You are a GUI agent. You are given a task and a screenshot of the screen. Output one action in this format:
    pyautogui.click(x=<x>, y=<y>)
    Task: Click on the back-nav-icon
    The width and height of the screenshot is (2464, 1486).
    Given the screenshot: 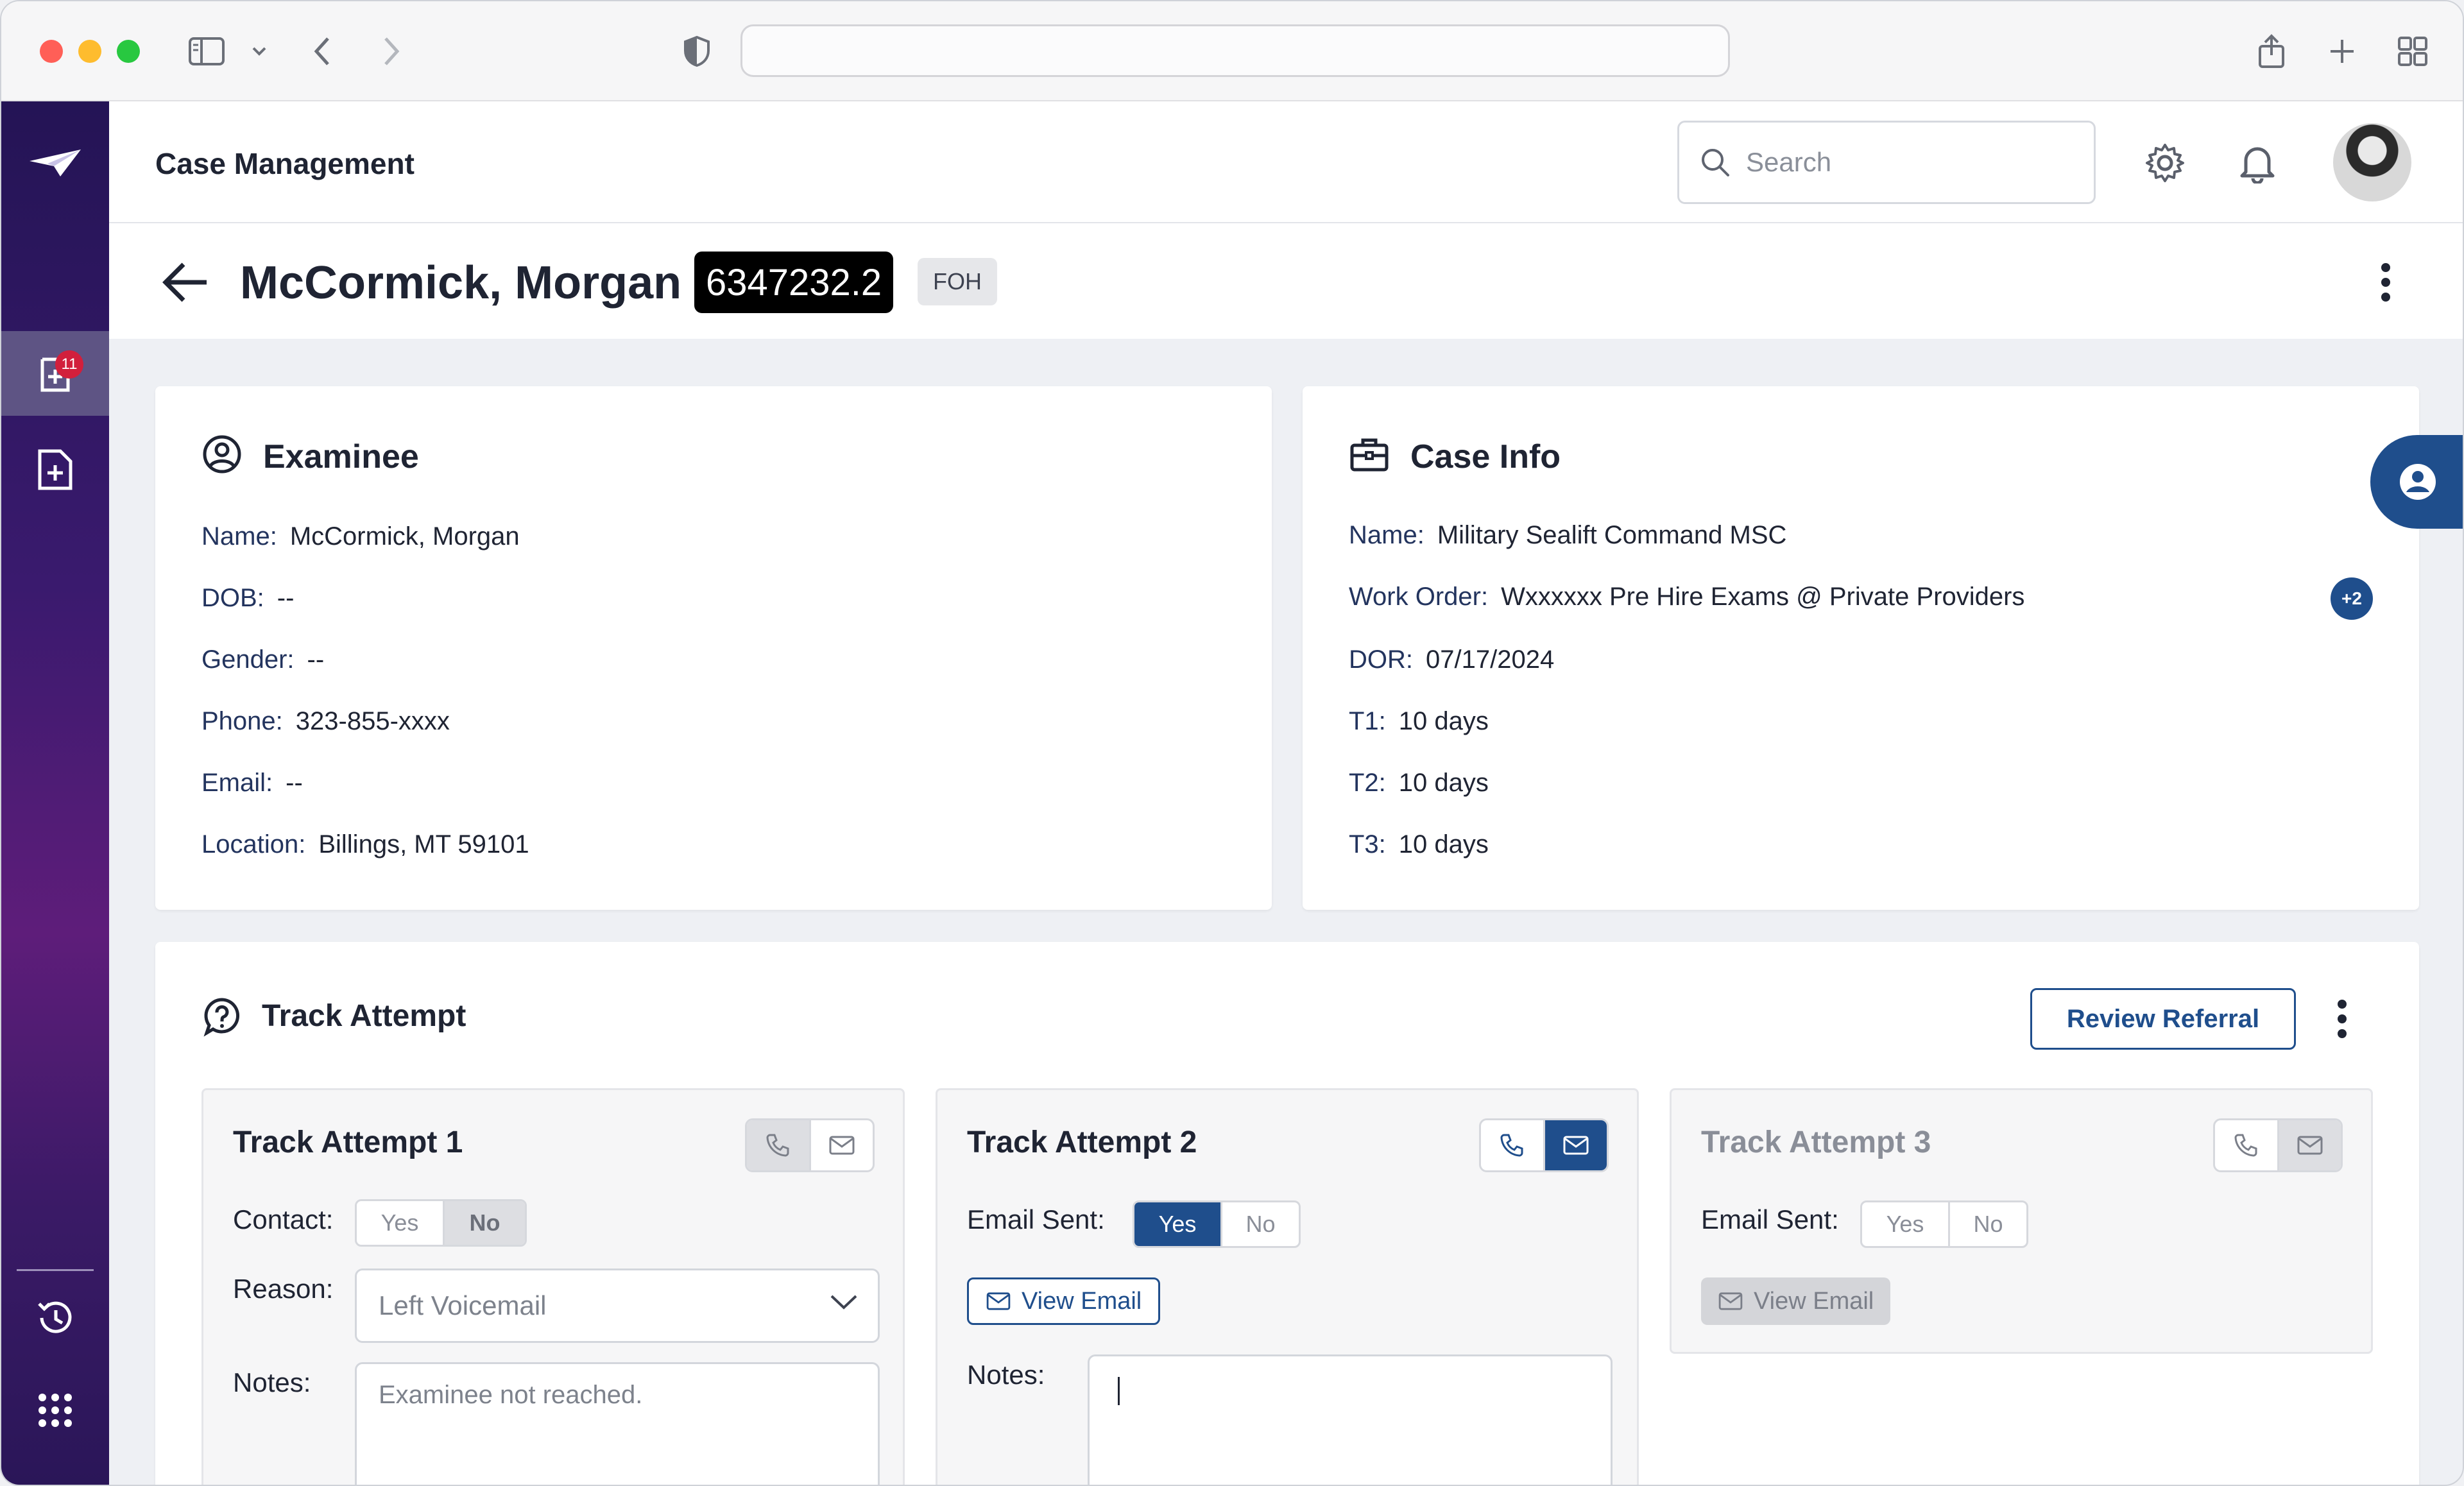 What is the action you would take?
    pyautogui.click(x=322, y=51)
    